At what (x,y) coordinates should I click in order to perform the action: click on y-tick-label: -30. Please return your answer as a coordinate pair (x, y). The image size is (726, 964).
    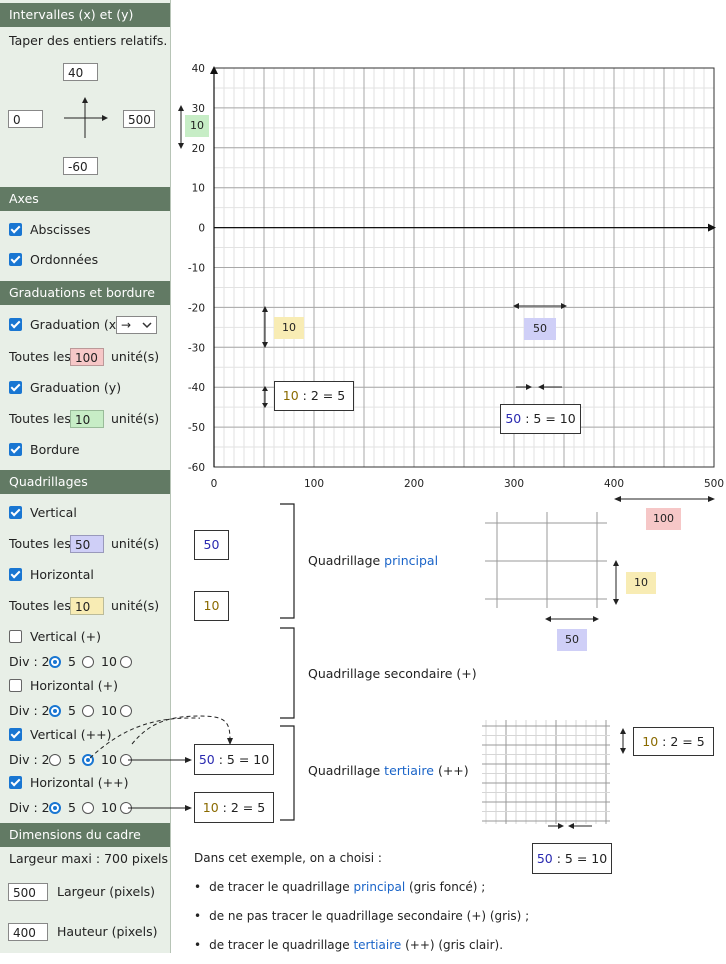
    Looking at the image, I should click on (196, 348).